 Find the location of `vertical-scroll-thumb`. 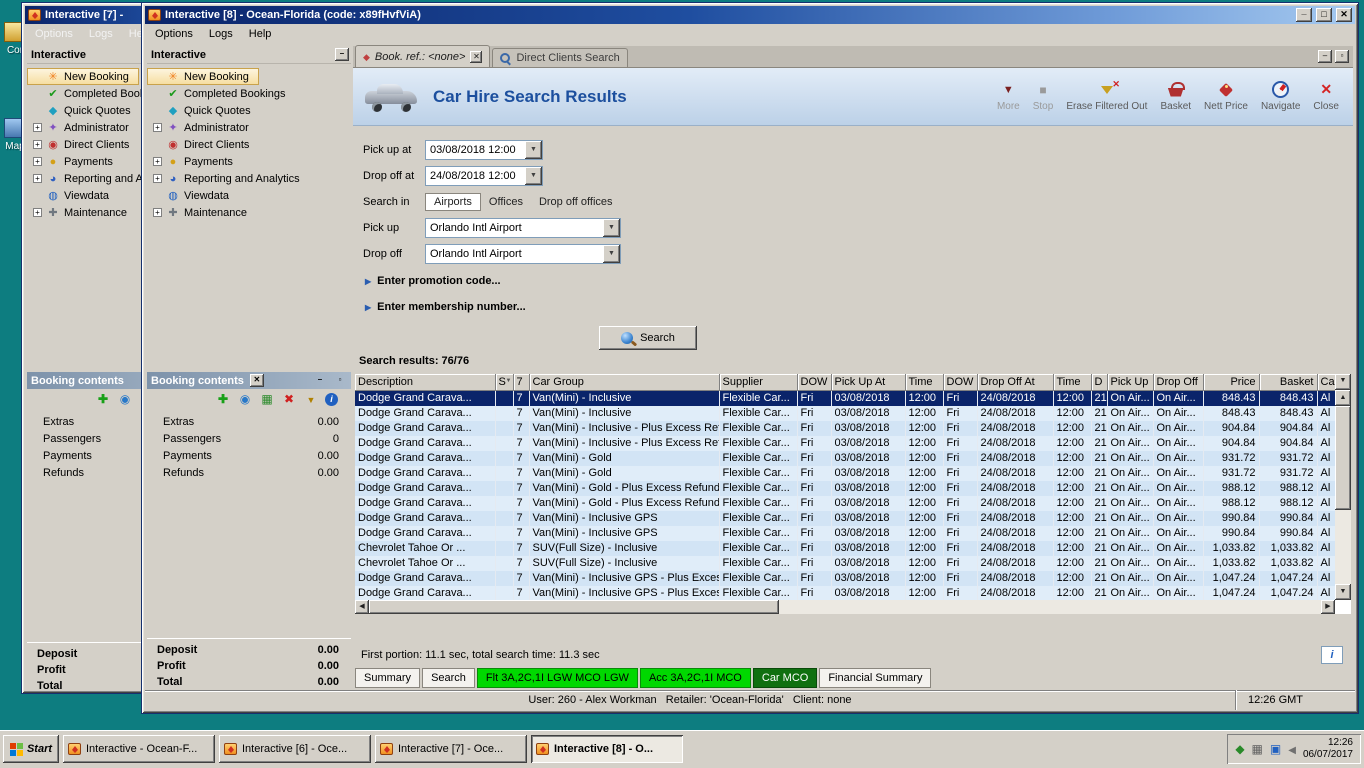

vertical-scroll-thumb is located at coordinates (1343, 458).